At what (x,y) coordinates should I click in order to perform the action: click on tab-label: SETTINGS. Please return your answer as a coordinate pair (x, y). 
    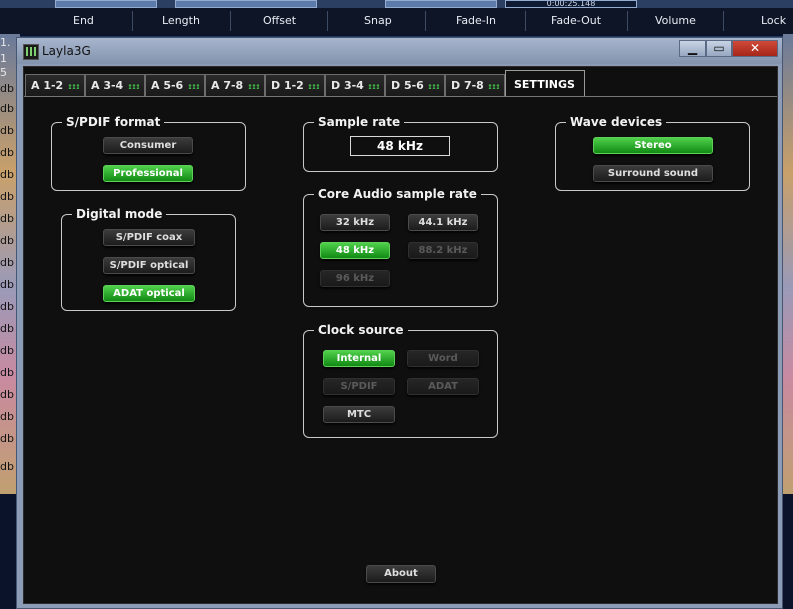
    Looking at the image, I should click on (544, 84).